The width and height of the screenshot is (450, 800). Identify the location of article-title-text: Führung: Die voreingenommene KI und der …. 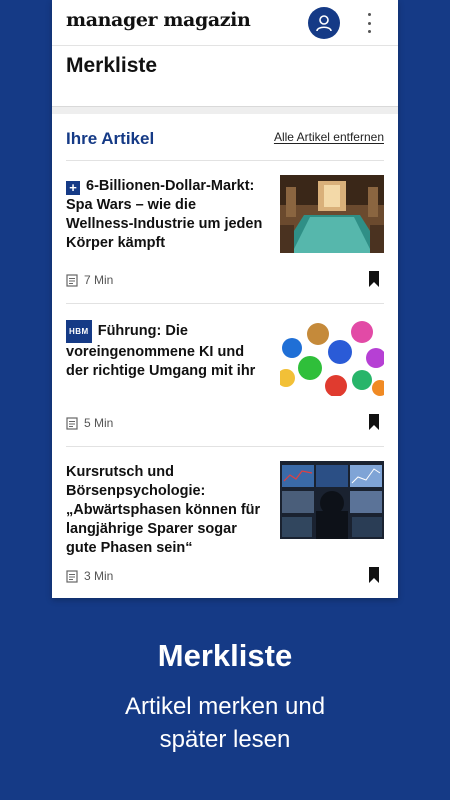
(161, 351).